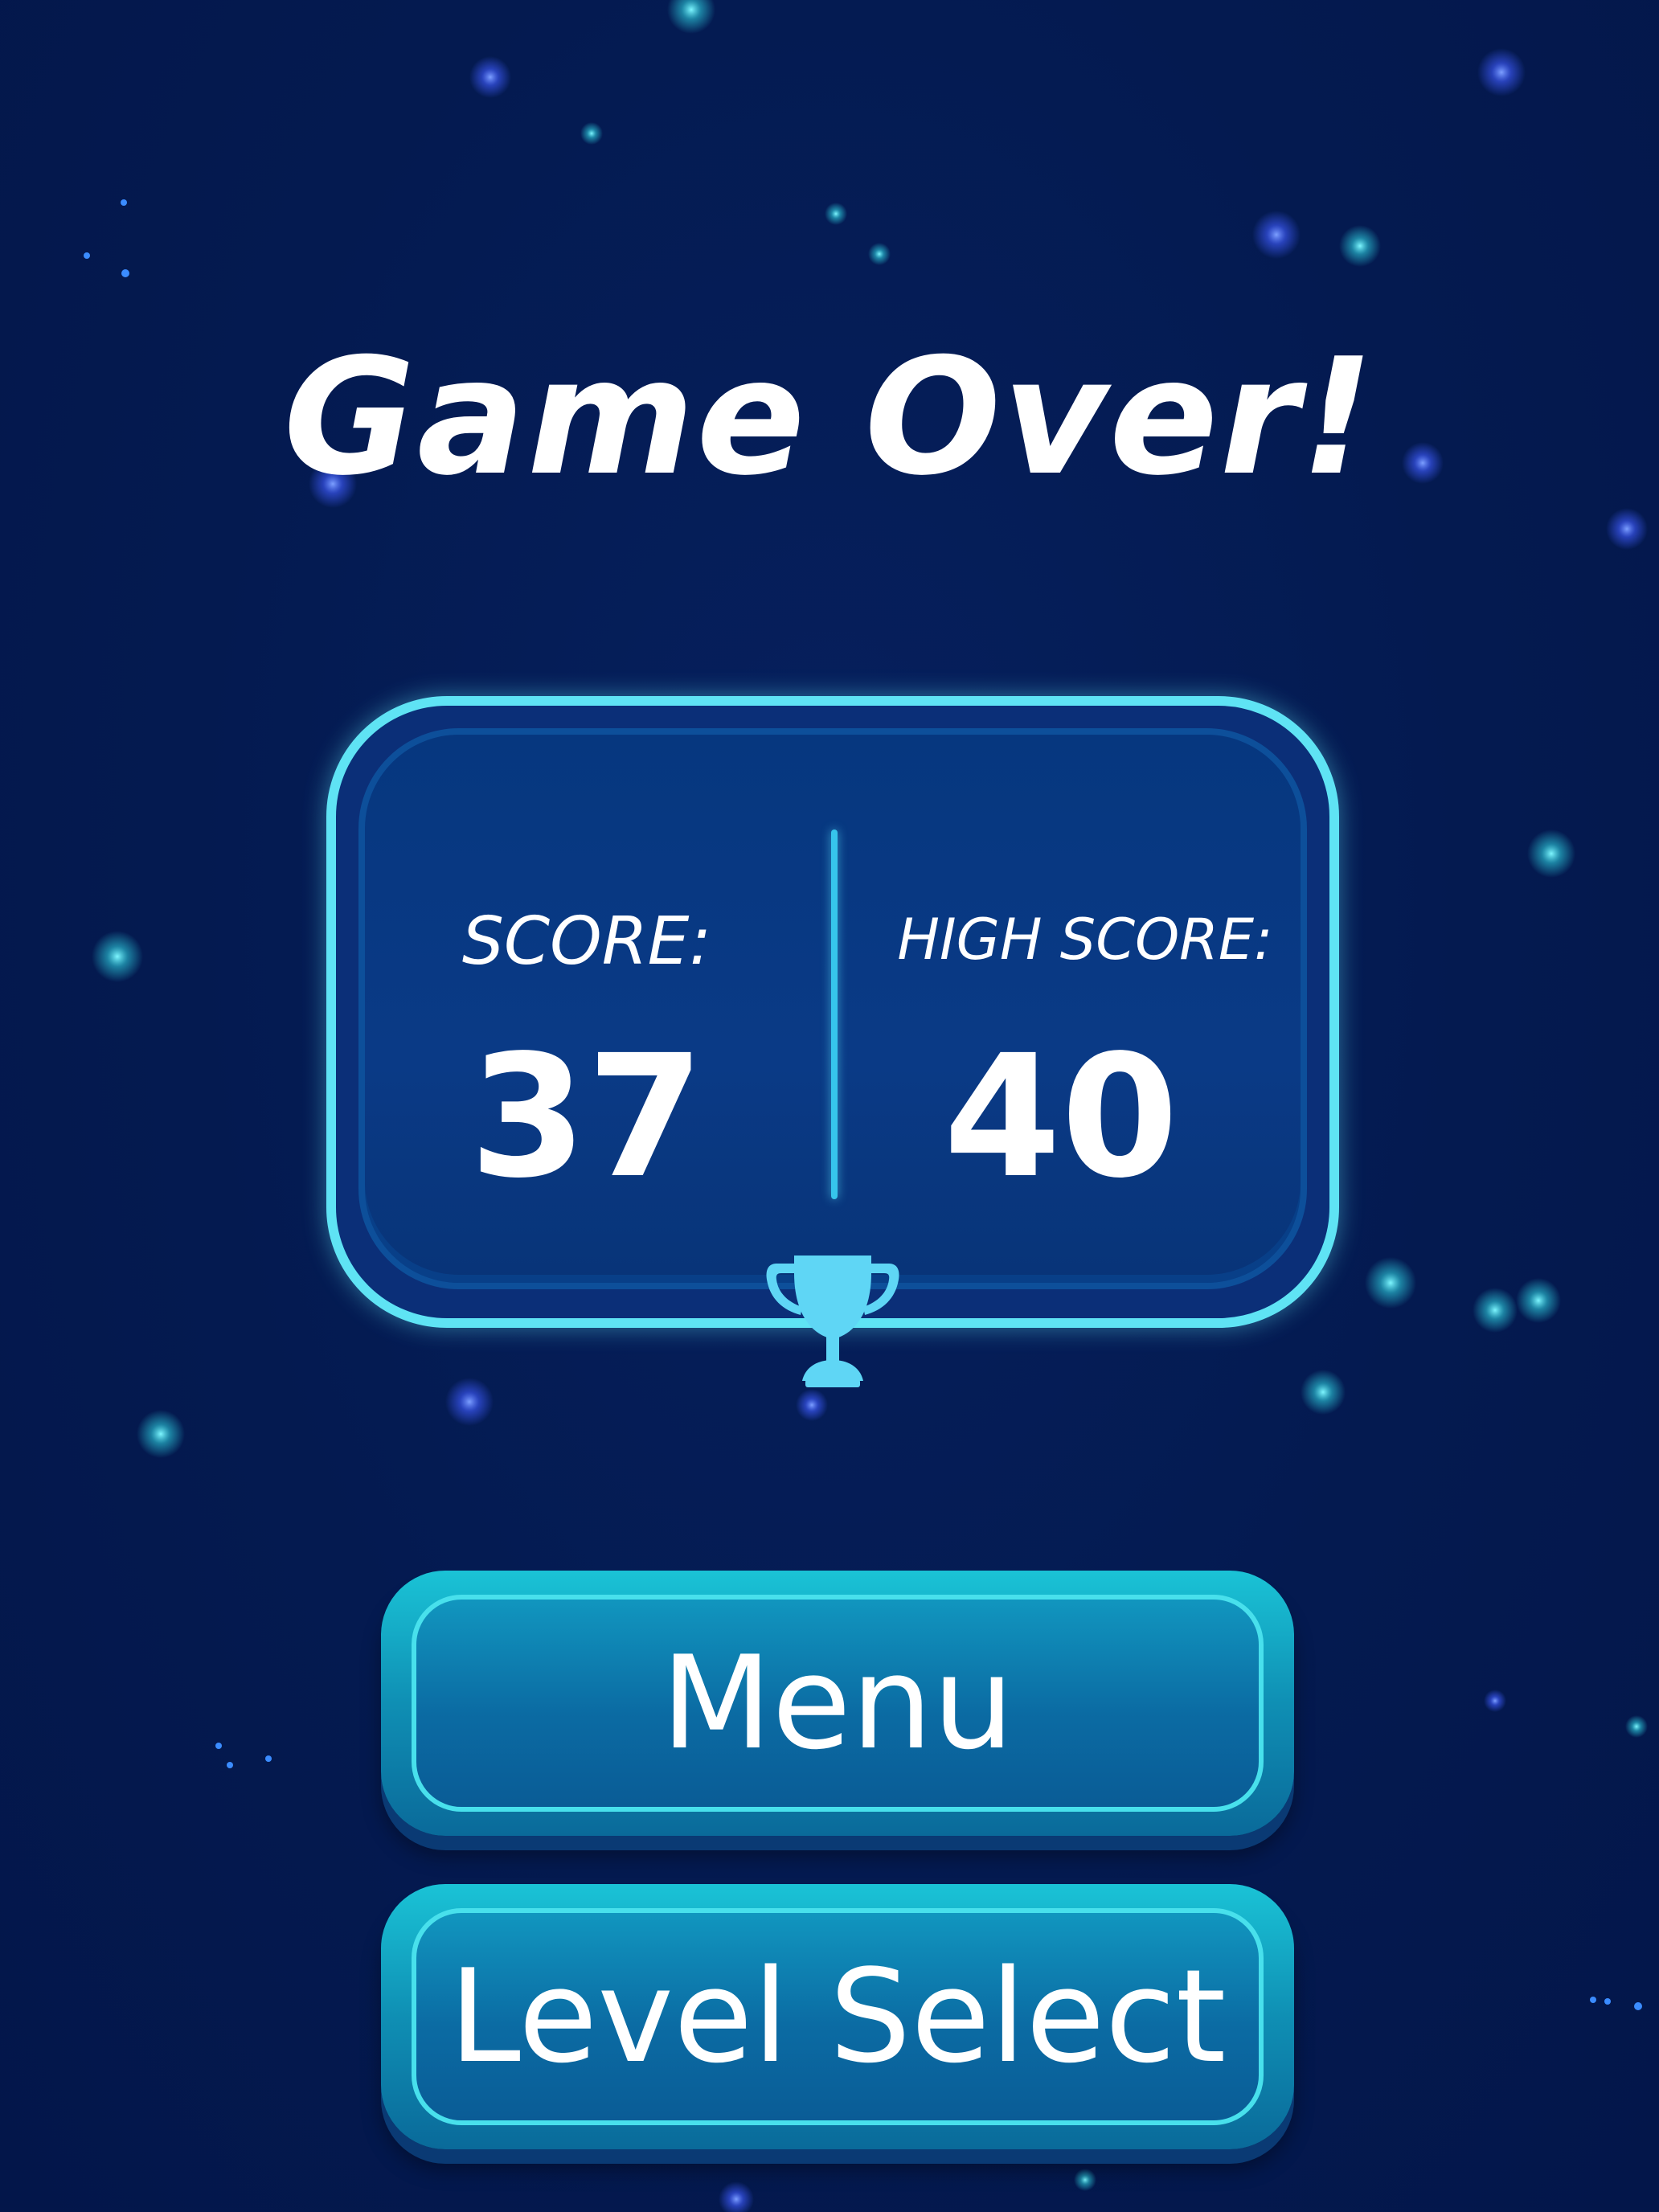 This screenshot has width=1659, height=2212. I want to click on high-score-value: 40, so click(1061, 1116).